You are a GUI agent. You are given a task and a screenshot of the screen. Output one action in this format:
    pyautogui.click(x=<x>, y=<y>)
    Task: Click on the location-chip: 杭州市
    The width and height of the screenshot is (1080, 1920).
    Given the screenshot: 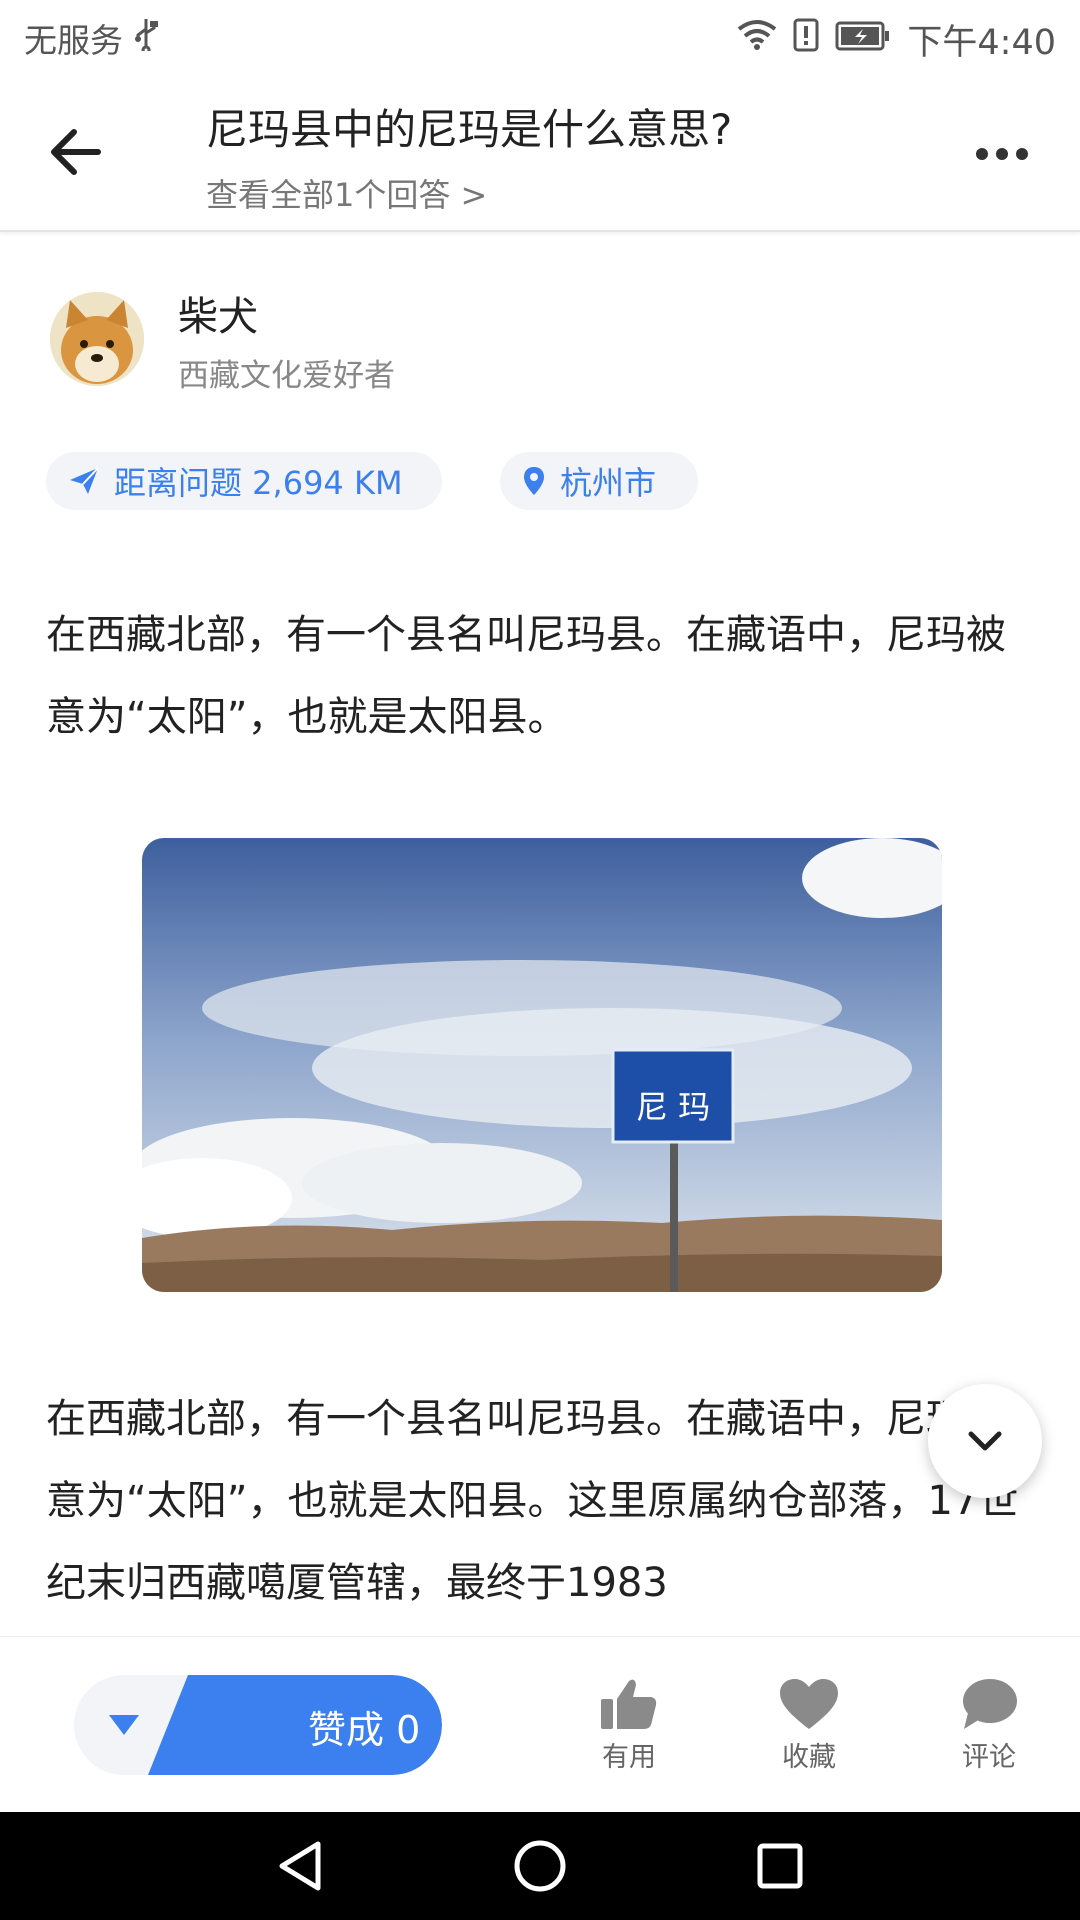 What is the action you would take?
    pyautogui.click(x=599, y=481)
    